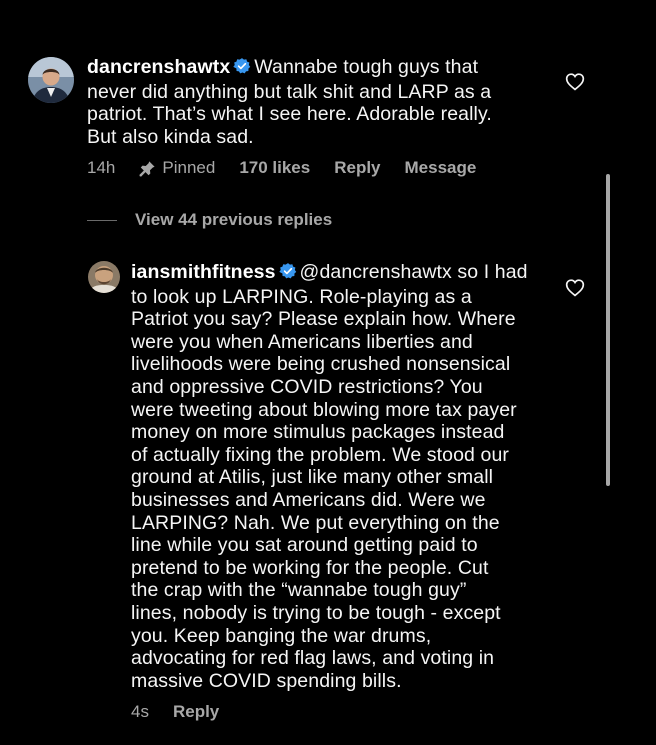 This screenshot has width=656, height=745. I want to click on reply-reply-button: Reply, so click(196, 712).